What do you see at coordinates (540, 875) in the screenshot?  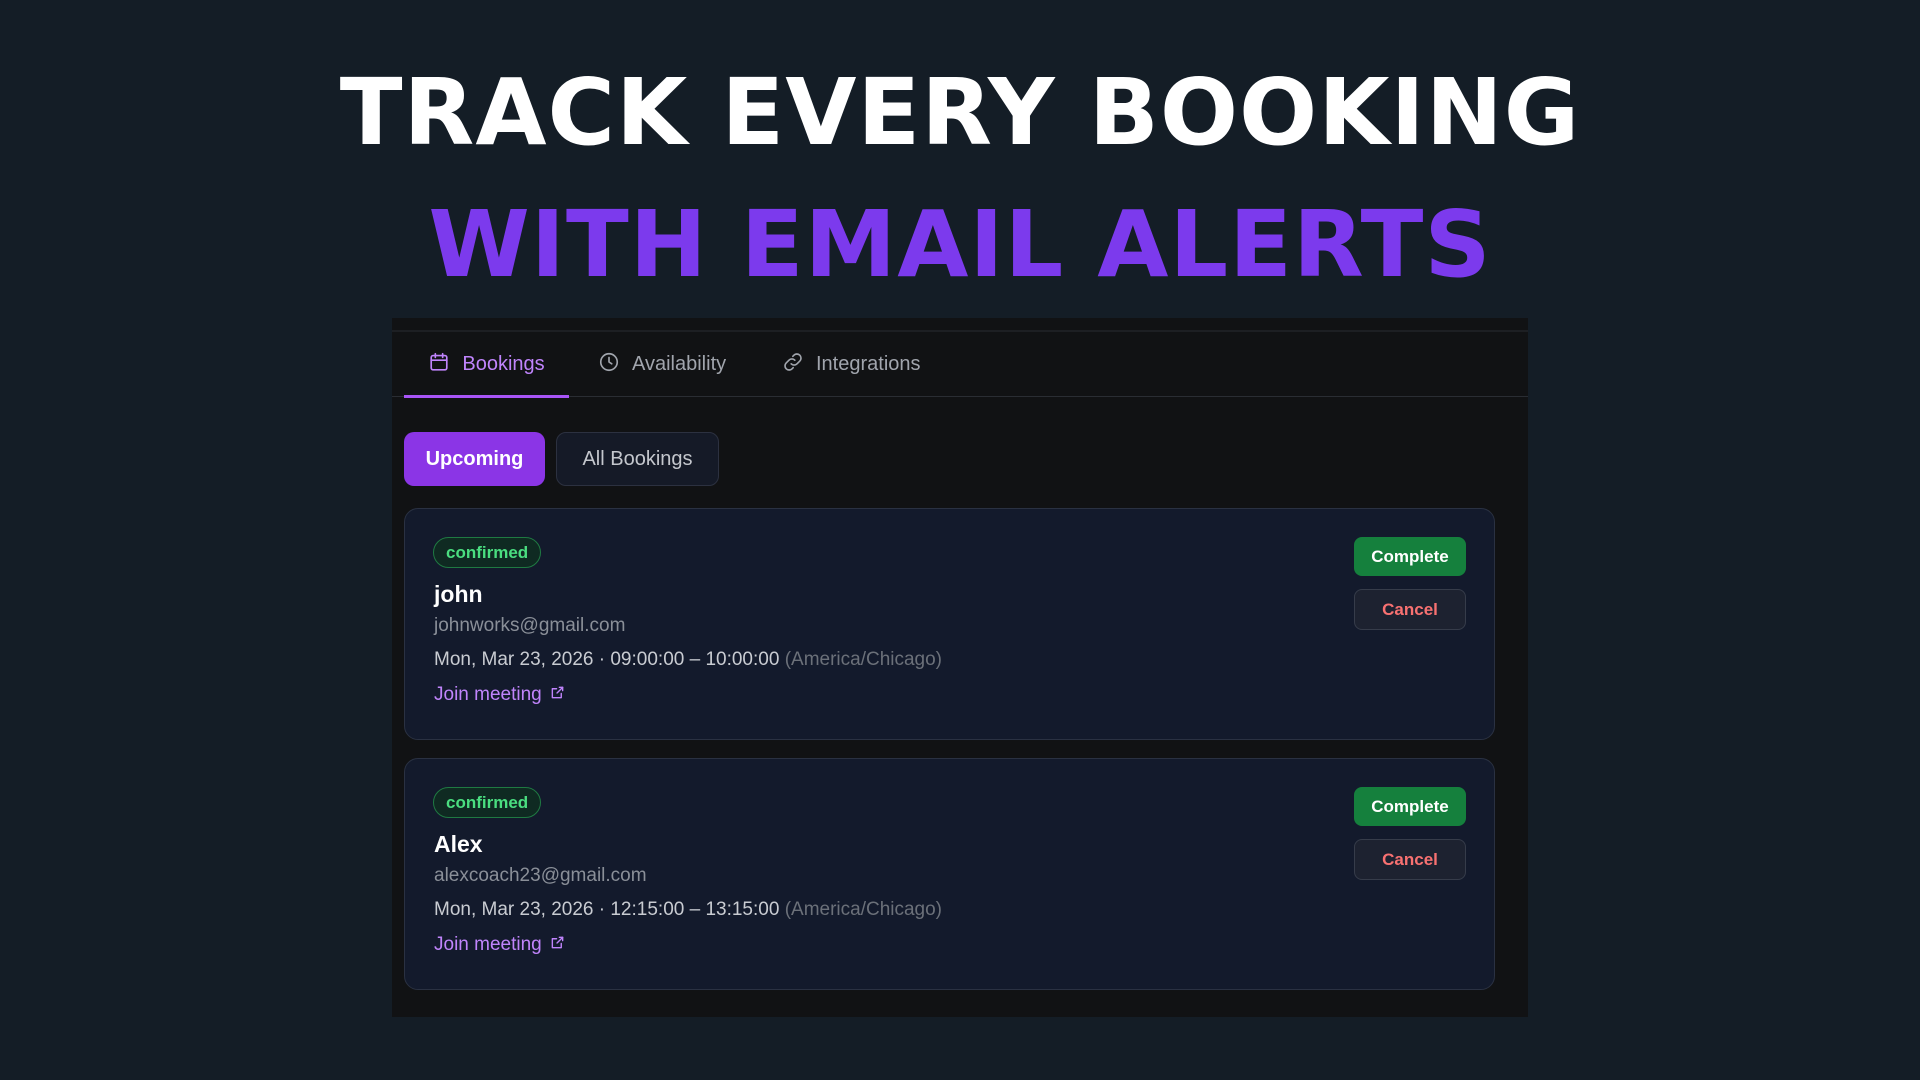 I see `booking-email: alexcoach23@gmail.com` at bounding box center [540, 875].